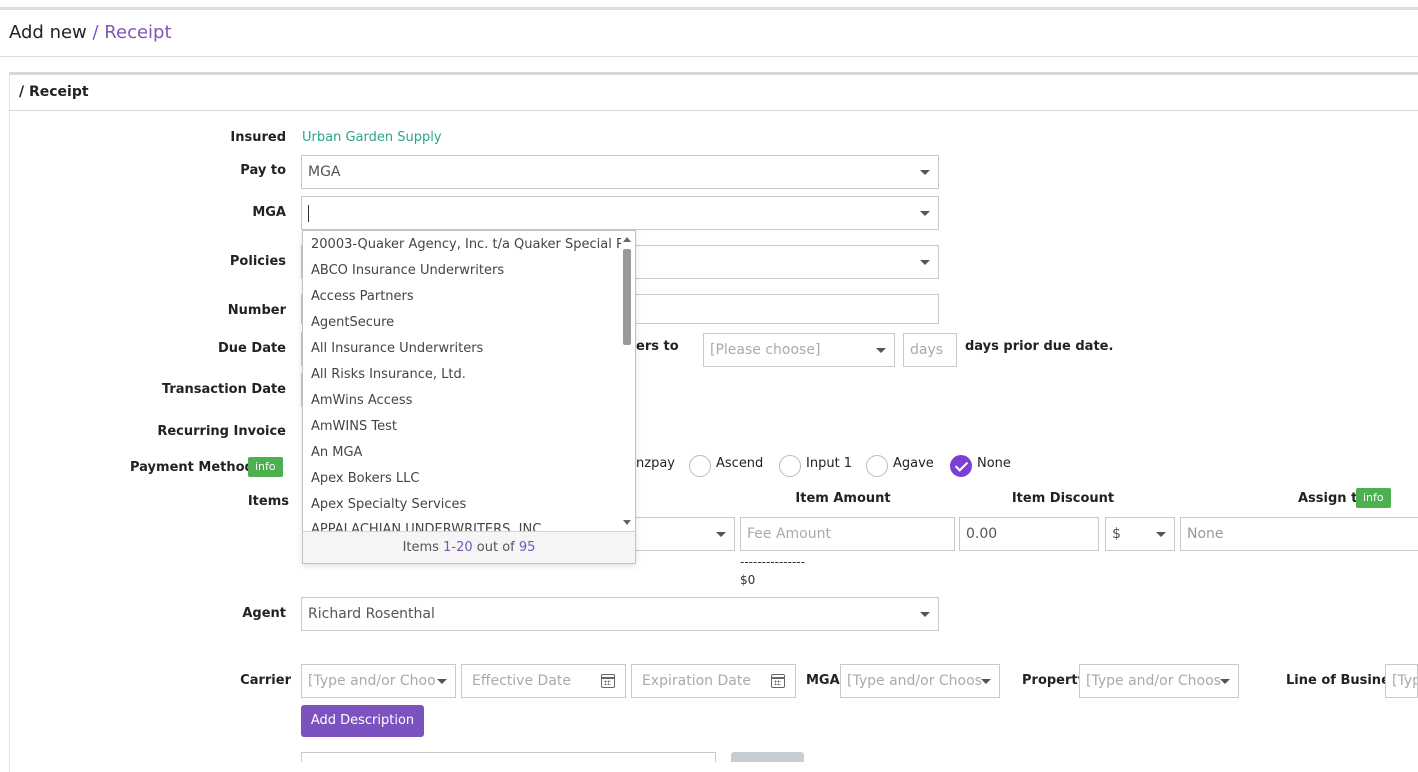 Image resolution: width=1418 pixels, height=772 pixels. I want to click on list-item: All Risks Insurance, Ltd., so click(388, 374).